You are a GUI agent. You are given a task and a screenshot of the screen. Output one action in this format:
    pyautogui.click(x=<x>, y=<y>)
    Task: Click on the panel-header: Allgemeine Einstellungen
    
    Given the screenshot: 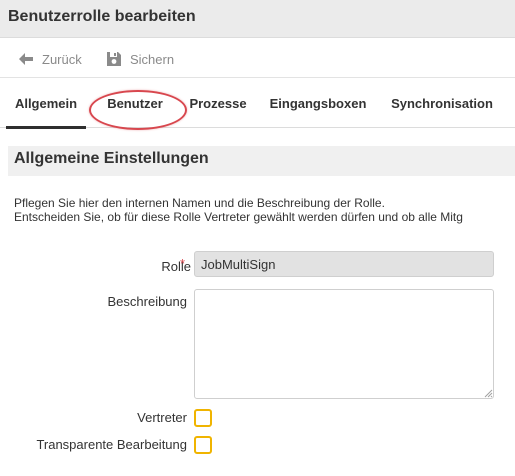 What is the action you would take?
    pyautogui.click(x=261, y=161)
    